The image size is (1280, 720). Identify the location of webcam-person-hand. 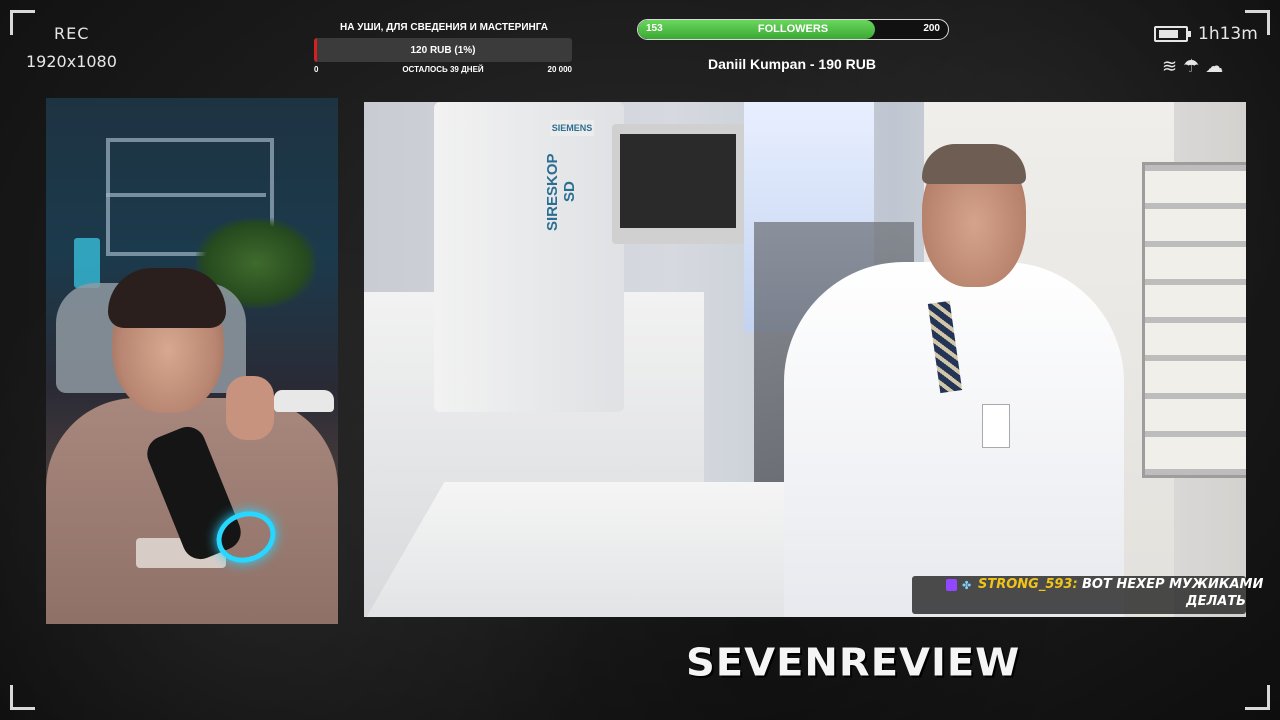
(250, 408).